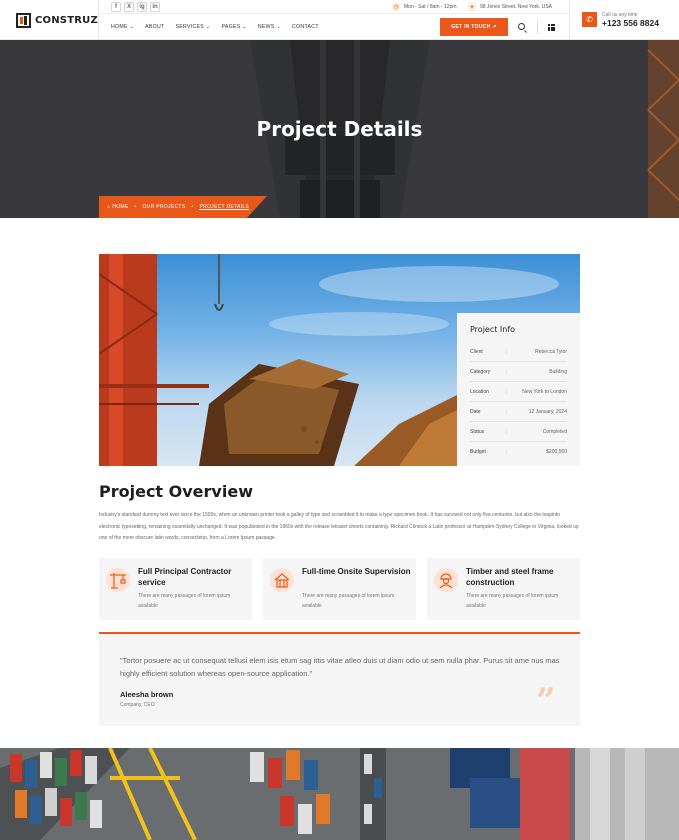 This screenshot has width=679, height=840. What do you see at coordinates (480, 371) in the screenshot?
I see `info-key: Category` at bounding box center [480, 371].